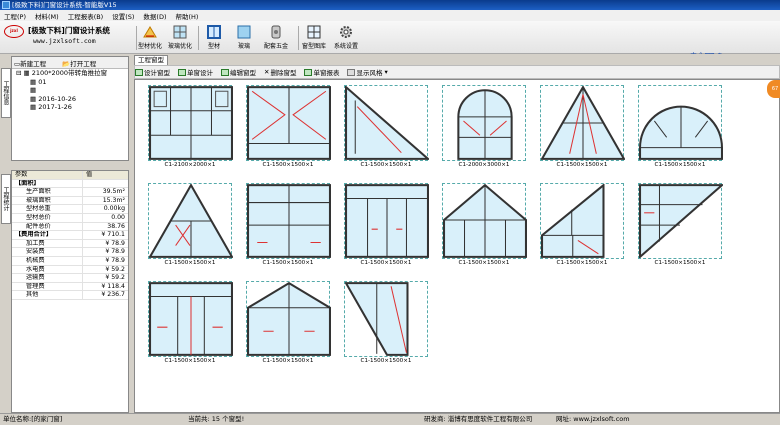 This screenshot has width=780, height=425. What do you see at coordinates (105, 209) in the screenshot?
I see `property-value: 0.00kg` at bounding box center [105, 209].